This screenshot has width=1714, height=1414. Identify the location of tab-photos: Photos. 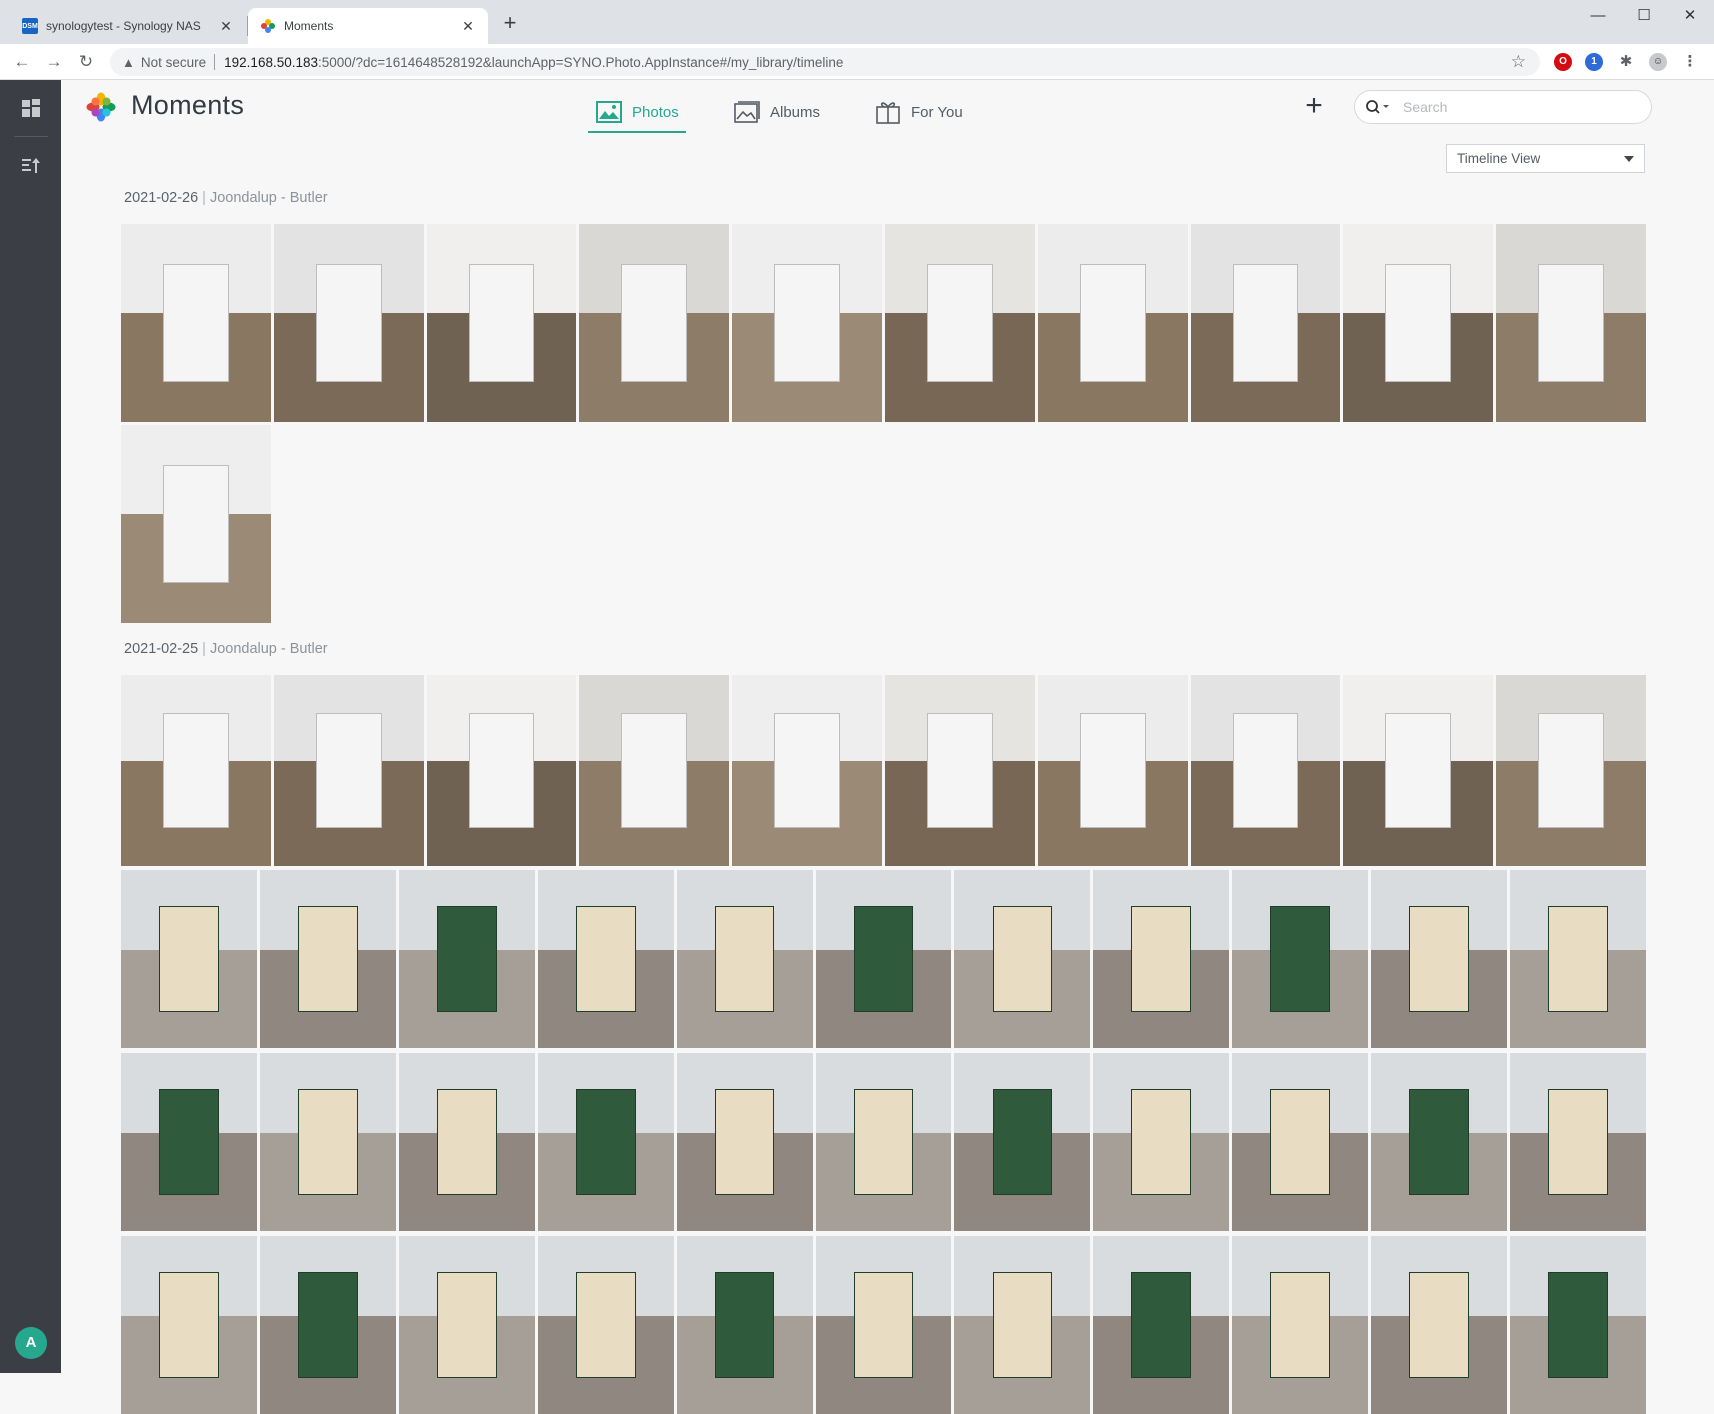
(637, 112).